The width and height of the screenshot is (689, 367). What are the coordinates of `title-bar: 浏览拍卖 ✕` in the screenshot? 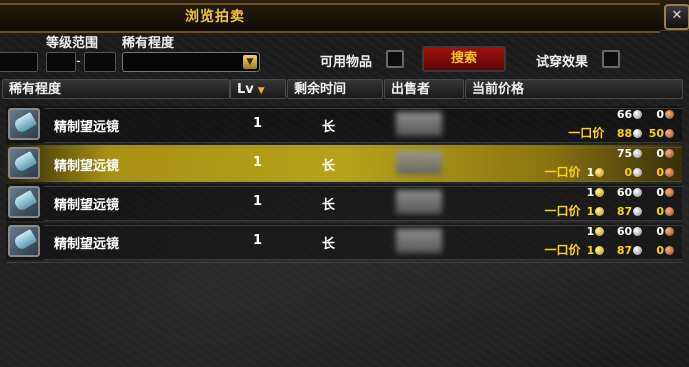 It's located at (344, 16).